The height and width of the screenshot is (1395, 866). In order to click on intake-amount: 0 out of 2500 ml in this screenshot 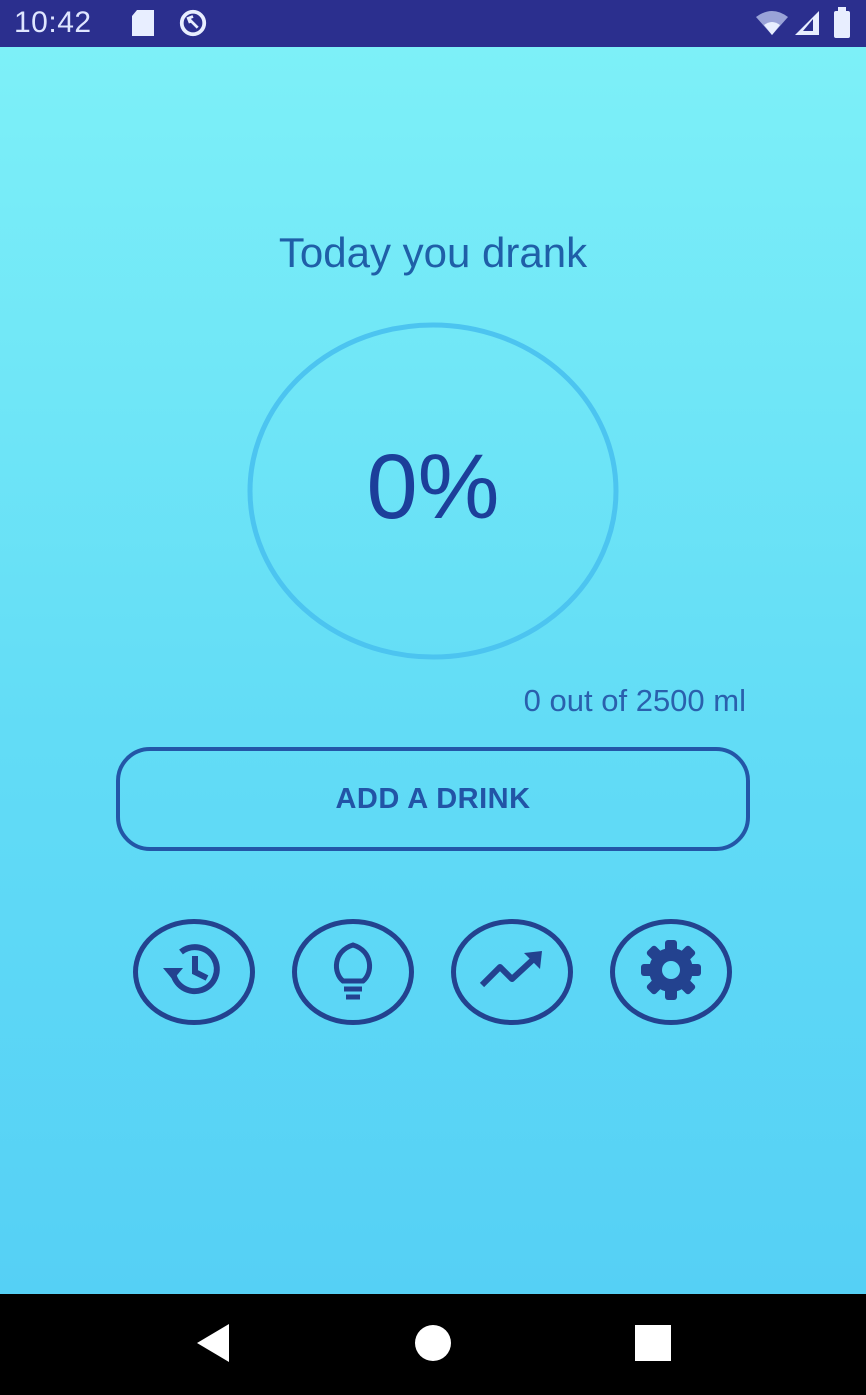, I will do `click(634, 700)`.